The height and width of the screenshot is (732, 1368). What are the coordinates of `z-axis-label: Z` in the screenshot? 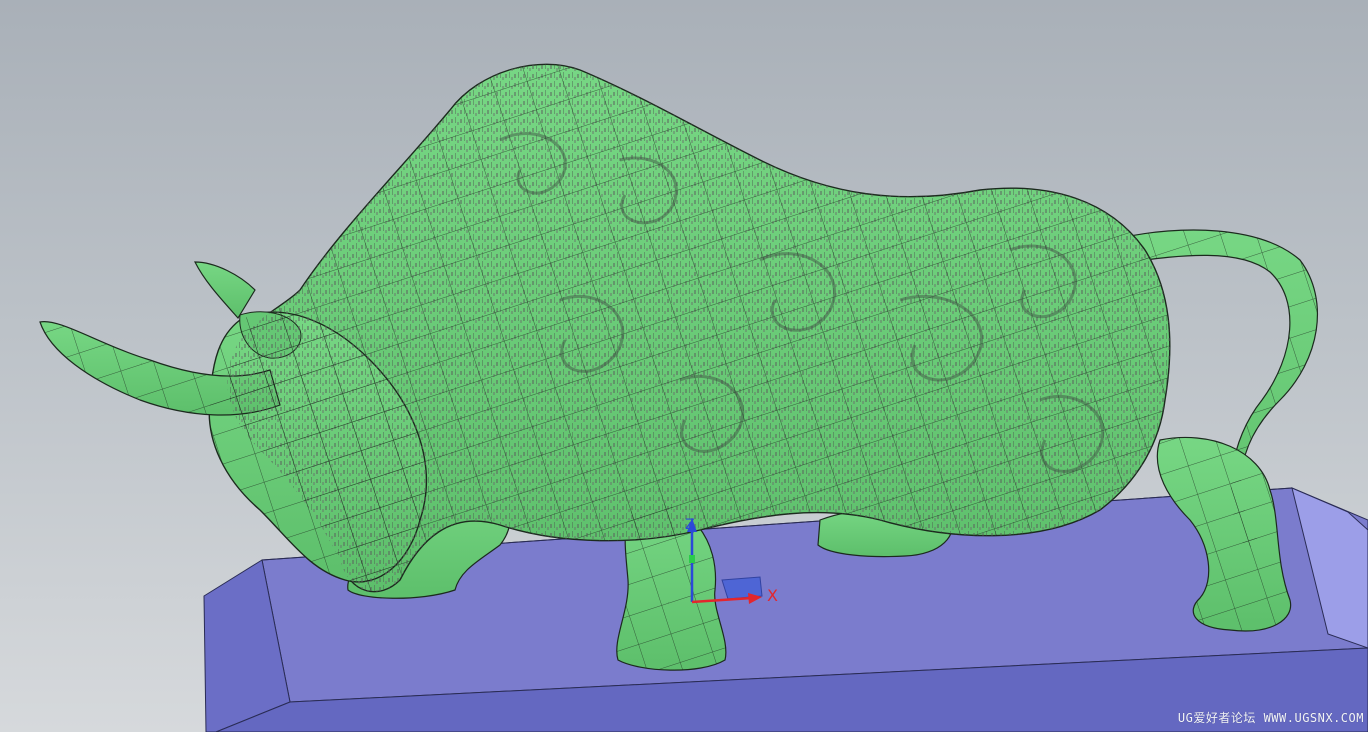 It's located at (690, 525).